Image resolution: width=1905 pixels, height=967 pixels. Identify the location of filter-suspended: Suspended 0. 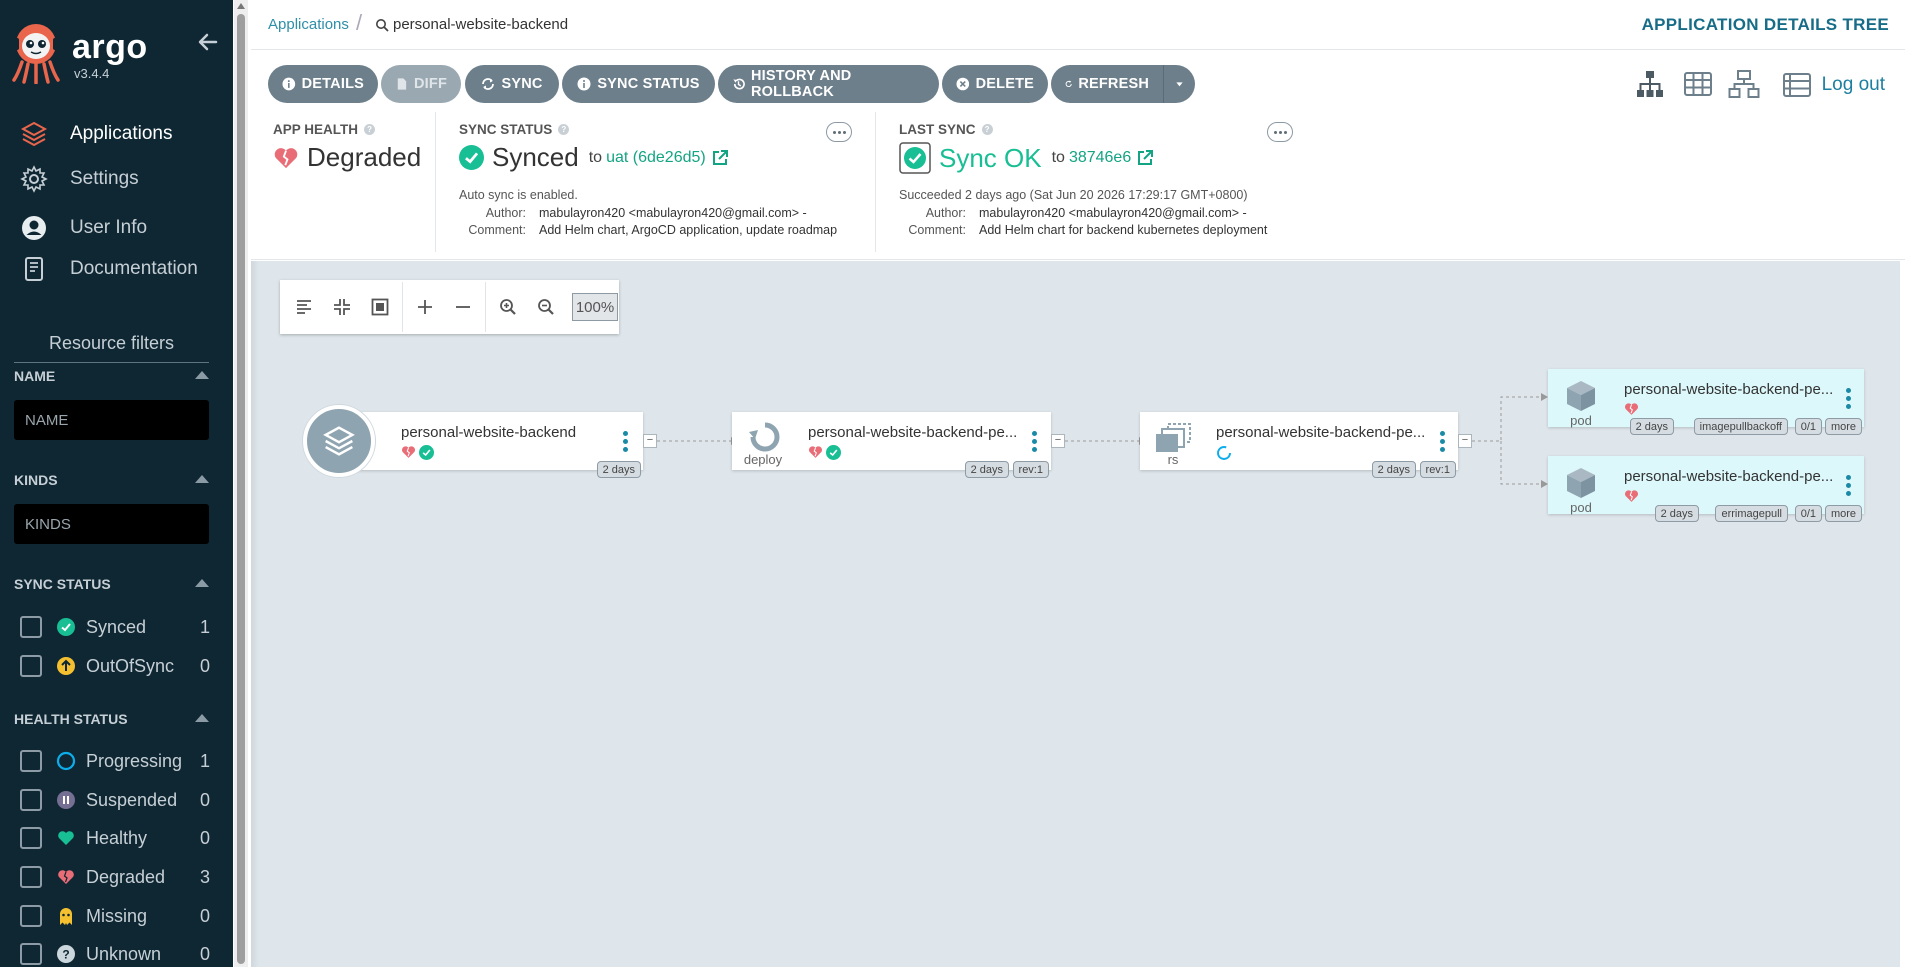
(115, 800).